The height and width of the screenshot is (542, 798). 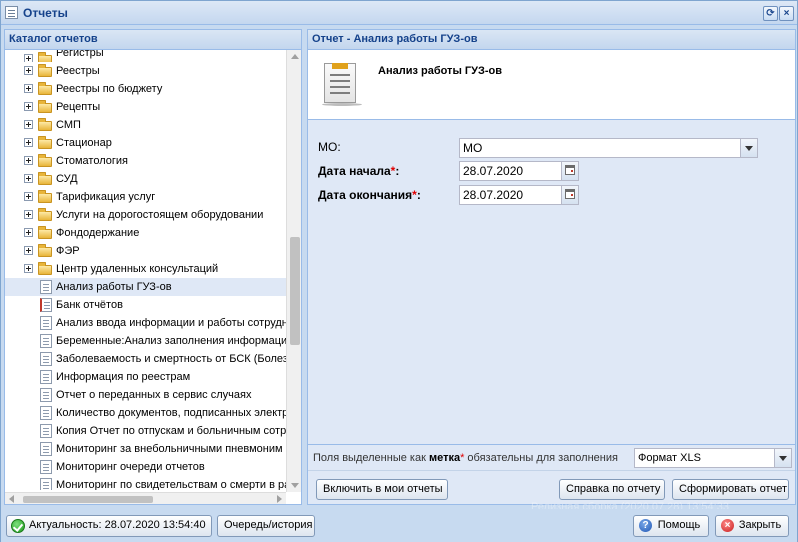 What do you see at coordinates (92, 161) in the screenshot?
I see `tree-item-label: Стоматология` at bounding box center [92, 161].